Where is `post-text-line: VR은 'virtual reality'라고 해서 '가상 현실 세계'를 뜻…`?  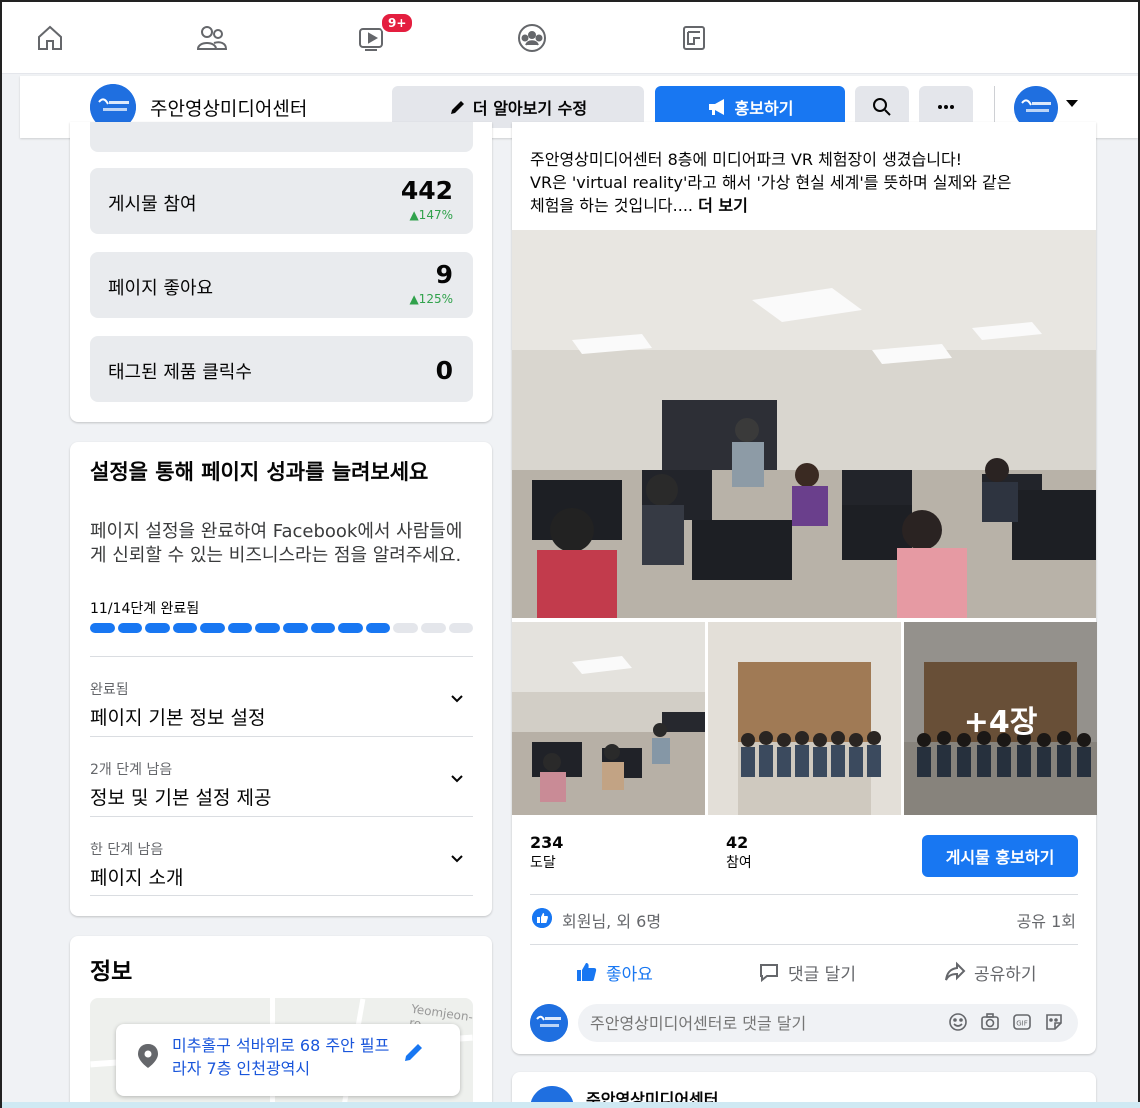 post-text-line: VR은 'virtual reality'라고 해서 '가상 현실 세계'를 뜻… is located at coordinates (771, 182).